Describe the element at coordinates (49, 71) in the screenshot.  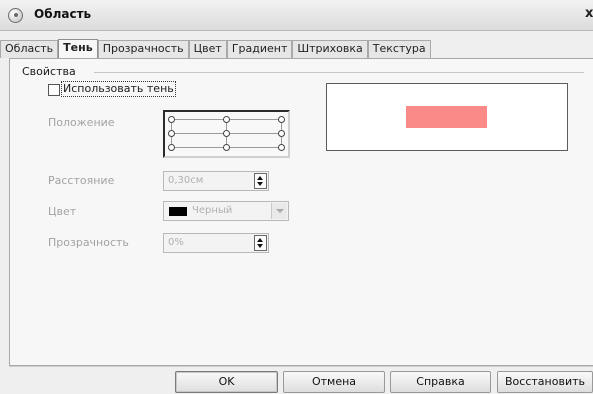
I see `properties-group-label: Свойства` at that location.